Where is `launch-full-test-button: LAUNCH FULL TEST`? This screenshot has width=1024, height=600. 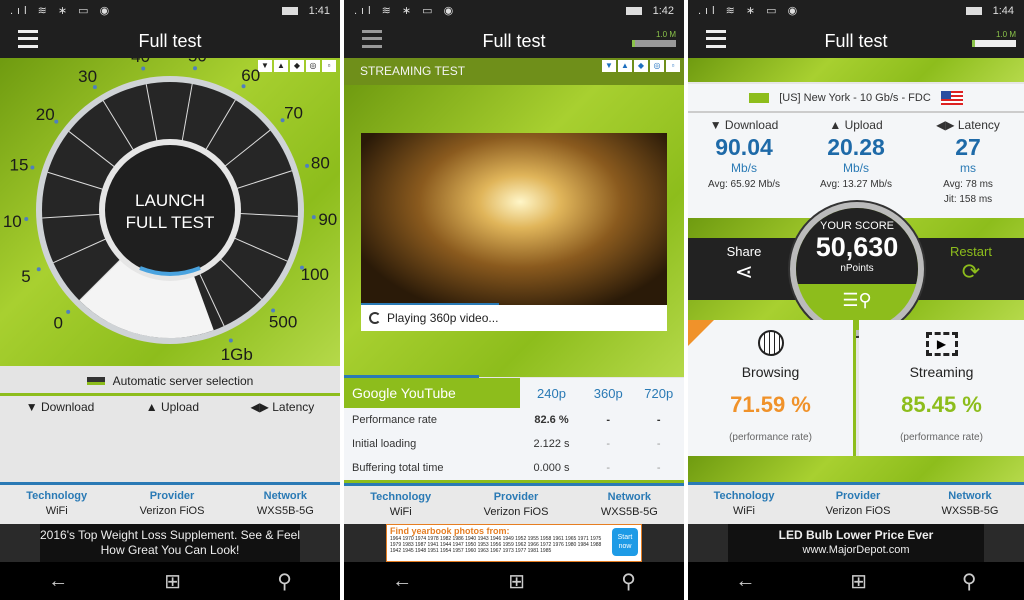 launch-full-test-button: LAUNCH FULL TEST is located at coordinates (170, 210).